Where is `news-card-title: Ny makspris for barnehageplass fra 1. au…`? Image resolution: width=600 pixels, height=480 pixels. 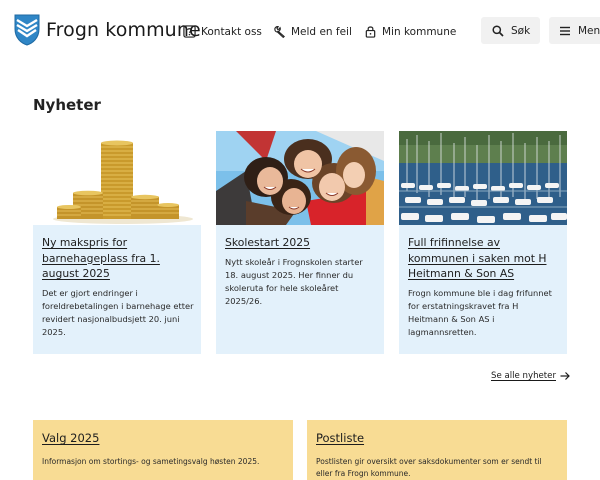 news-card-title: Ny makspris for barnehageplass fra 1. au… is located at coordinates (118, 258).